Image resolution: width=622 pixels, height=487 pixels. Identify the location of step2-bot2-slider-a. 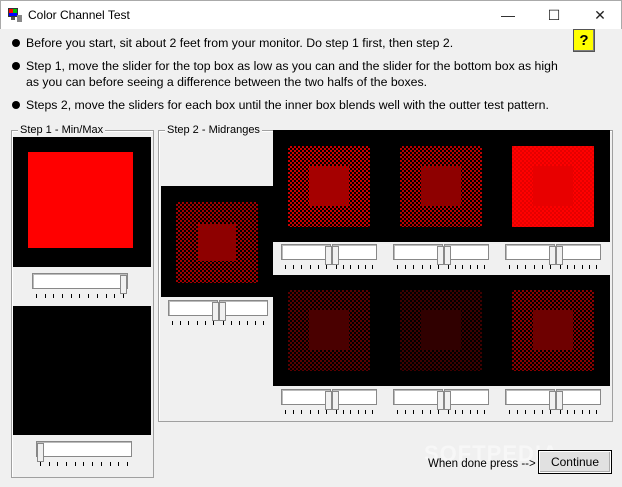
(418, 402).